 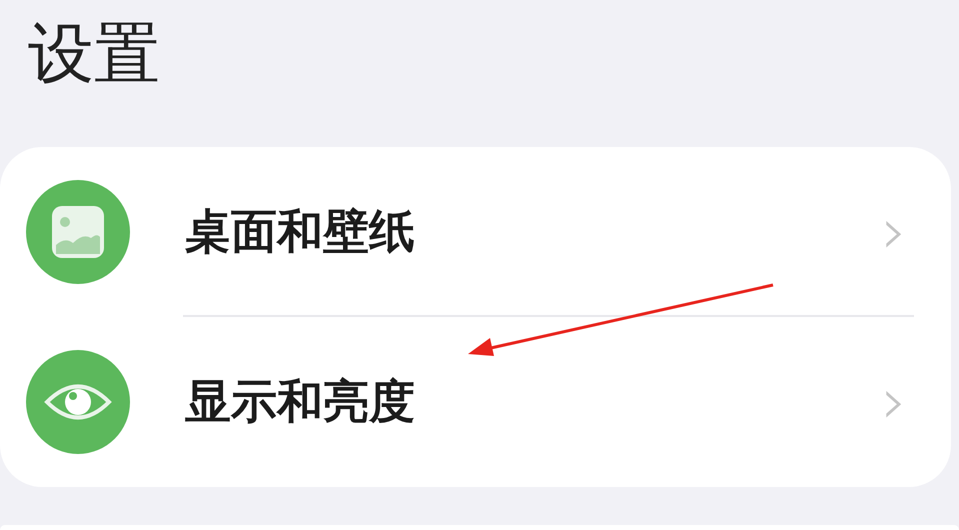 What do you see at coordinates (78, 402) in the screenshot?
I see `eye-icon` at bounding box center [78, 402].